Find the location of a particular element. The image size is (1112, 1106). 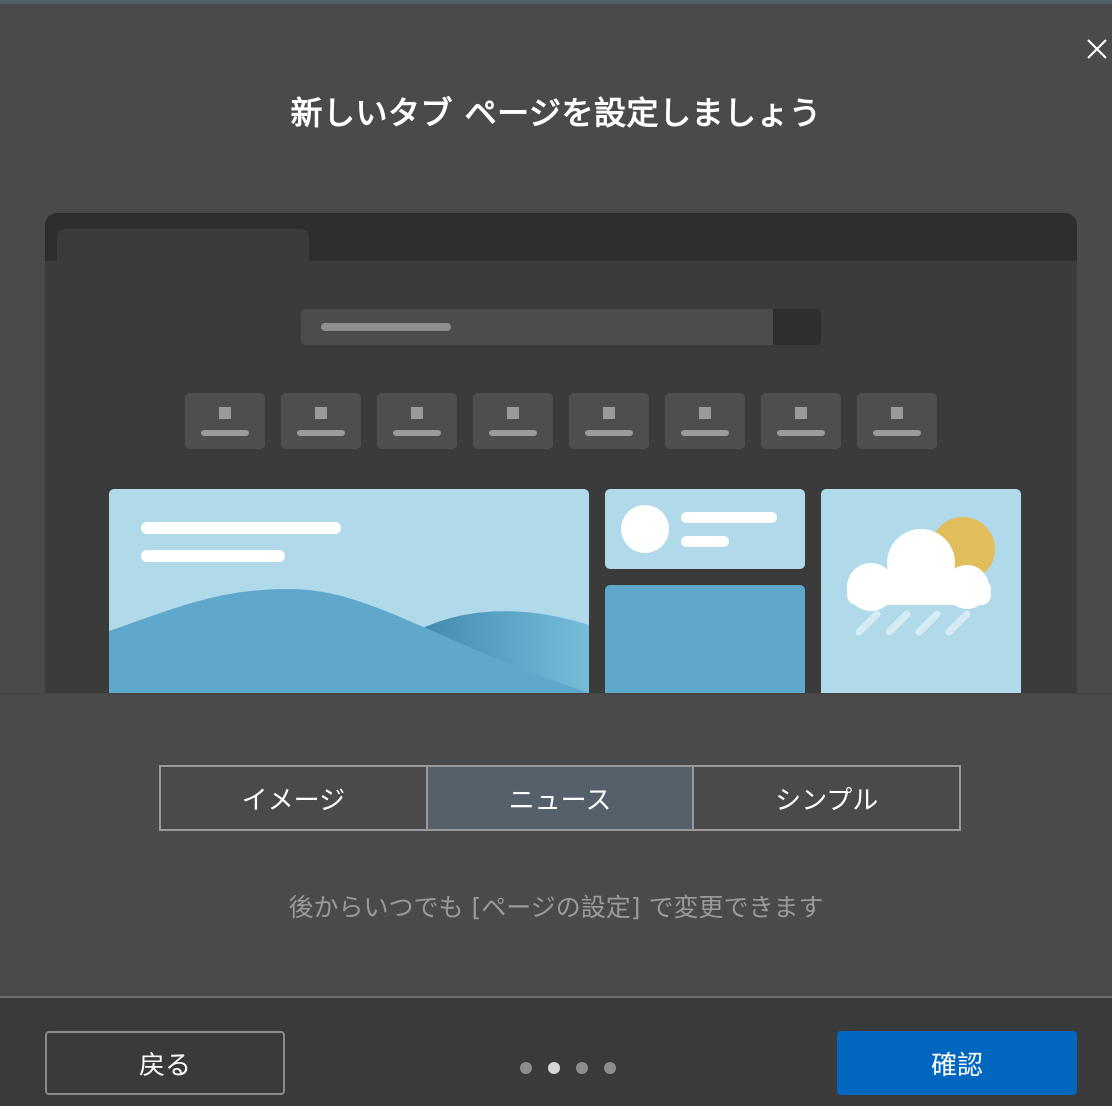

settings-hint: 後からいつでも [ページの設定] で変更できます is located at coordinates (556, 907).